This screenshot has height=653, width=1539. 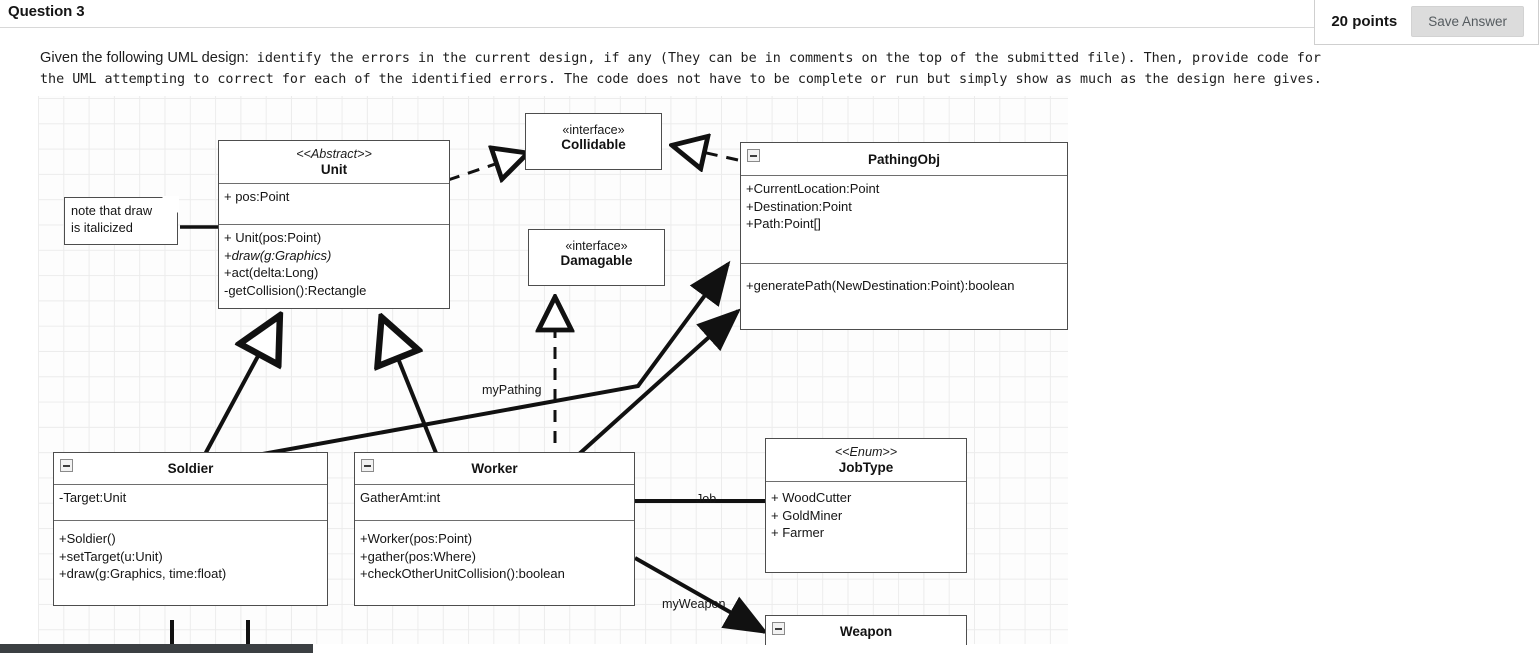 I want to click on edge-unit-implements-collidable, so click(x=486, y=167).